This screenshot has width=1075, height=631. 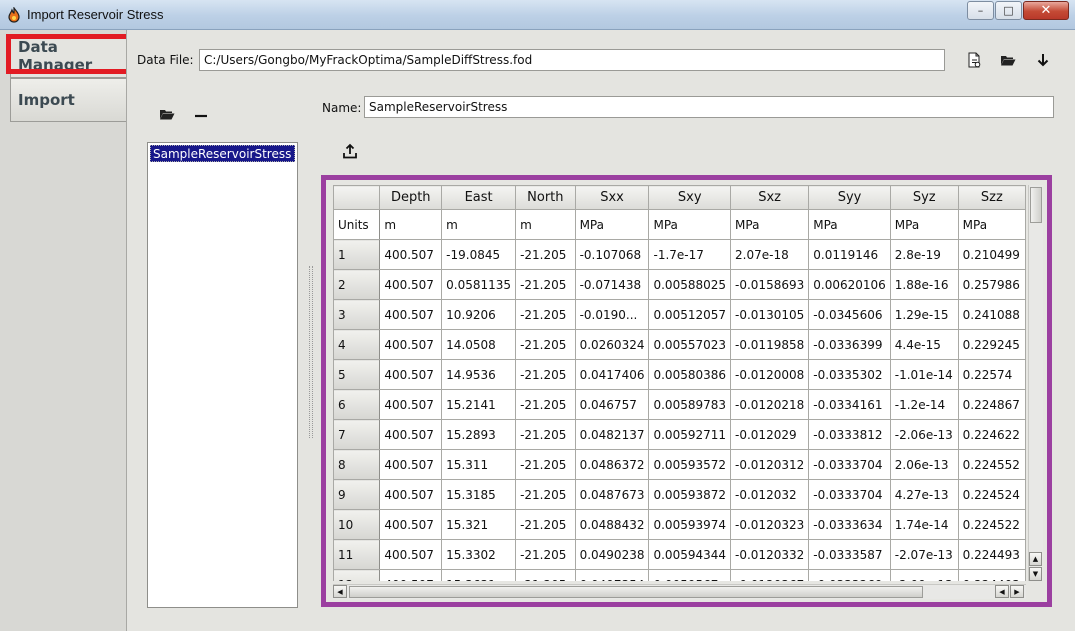 What do you see at coordinates (924, 284) in the screenshot?
I see `table-cell: 1.88e-16` at bounding box center [924, 284].